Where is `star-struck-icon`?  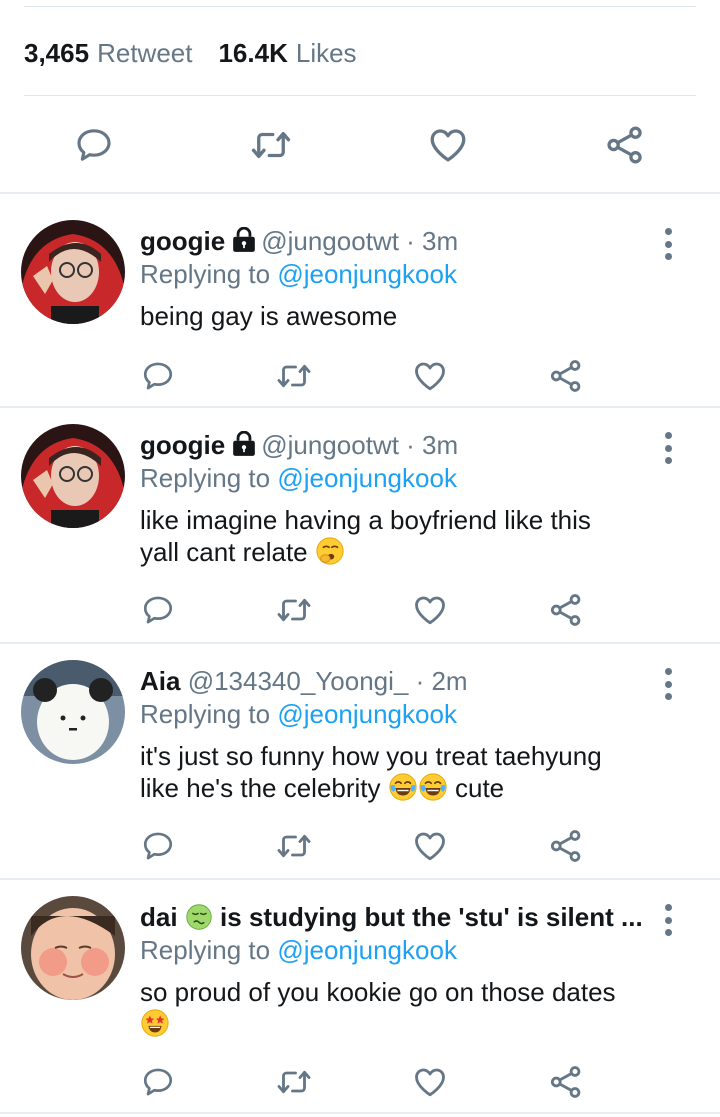 star-struck-icon is located at coordinates (155, 1023).